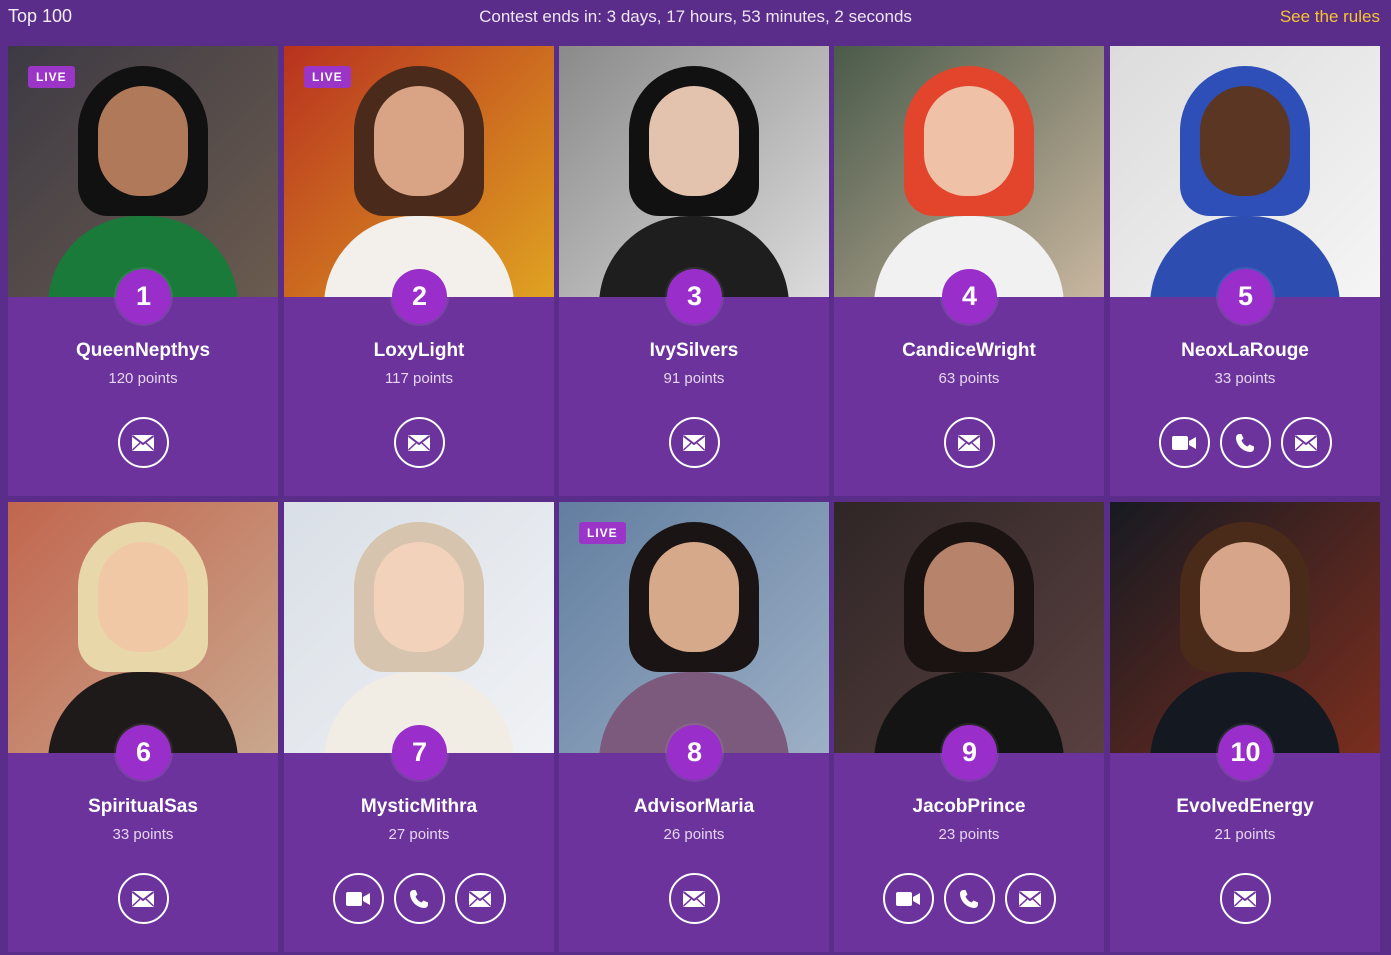 Image resolution: width=1391 pixels, height=955 pixels. I want to click on advisor-card: LIVE 8 AdvisorMaria 26 points, so click(694, 727).